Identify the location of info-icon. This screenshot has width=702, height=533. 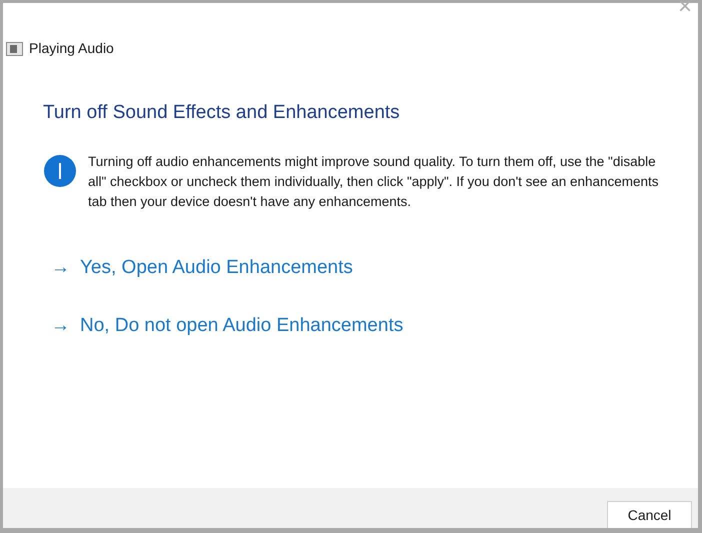
(60, 170).